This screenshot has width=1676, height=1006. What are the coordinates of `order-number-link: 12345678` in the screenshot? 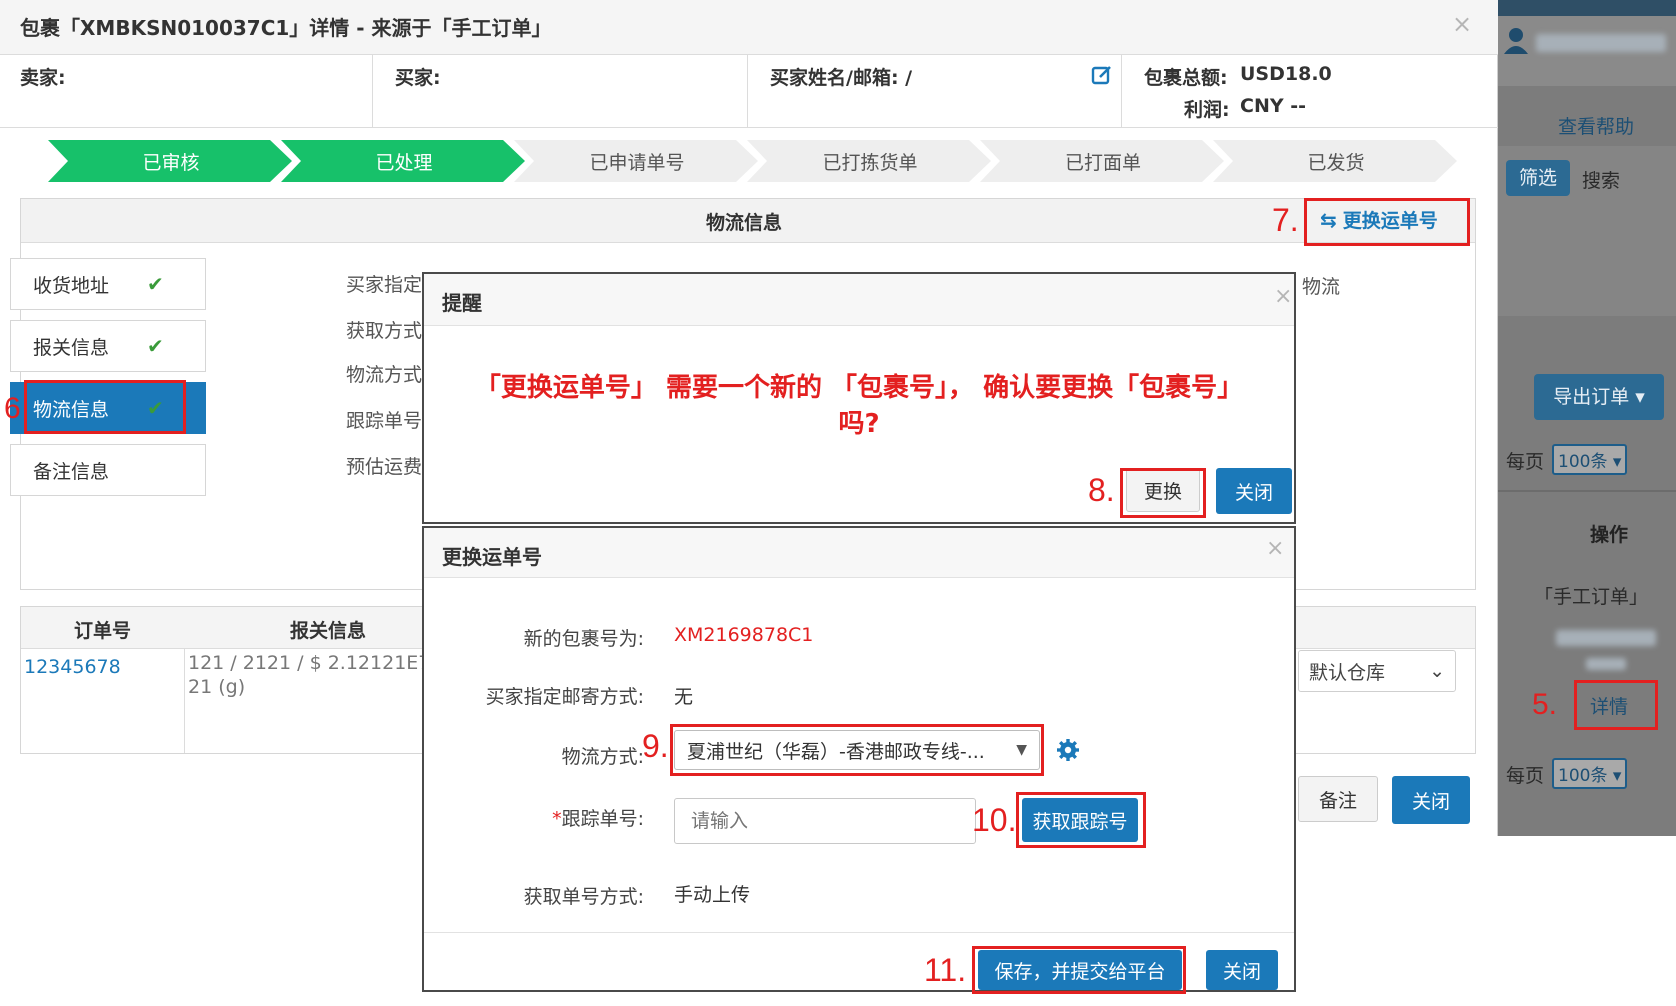 It's located at (72, 667).